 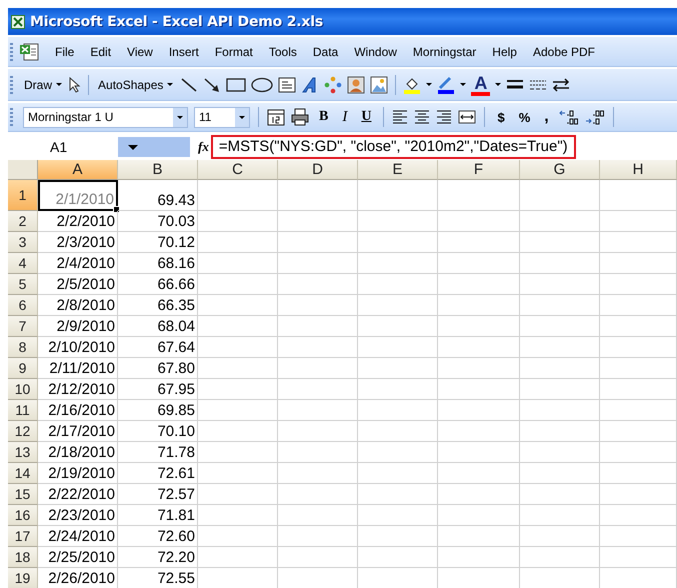 What do you see at coordinates (515, 85) in the screenshot?
I see `line-style-icon` at bounding box center [515, 85].